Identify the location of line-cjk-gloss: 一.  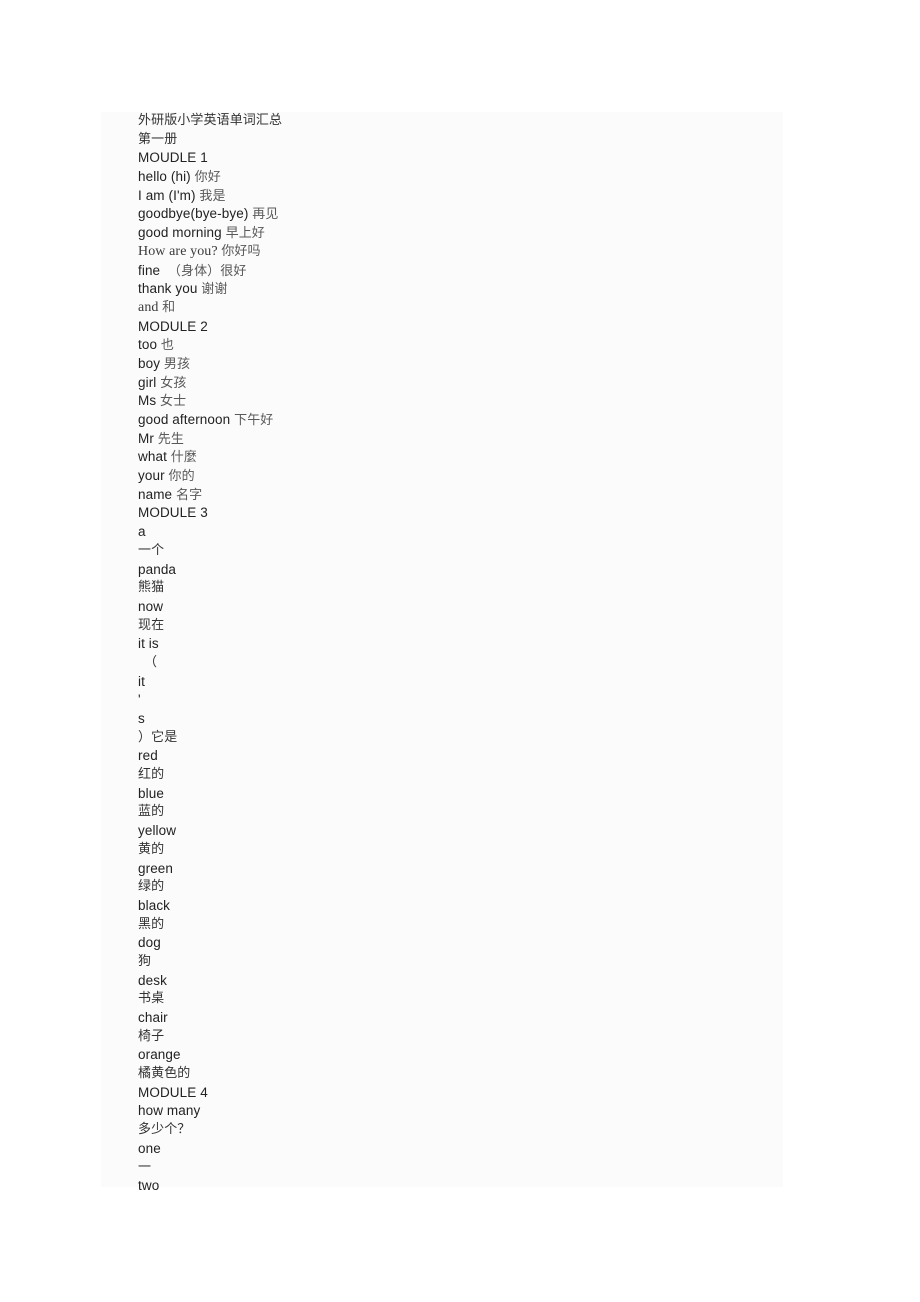
(145, 1167).